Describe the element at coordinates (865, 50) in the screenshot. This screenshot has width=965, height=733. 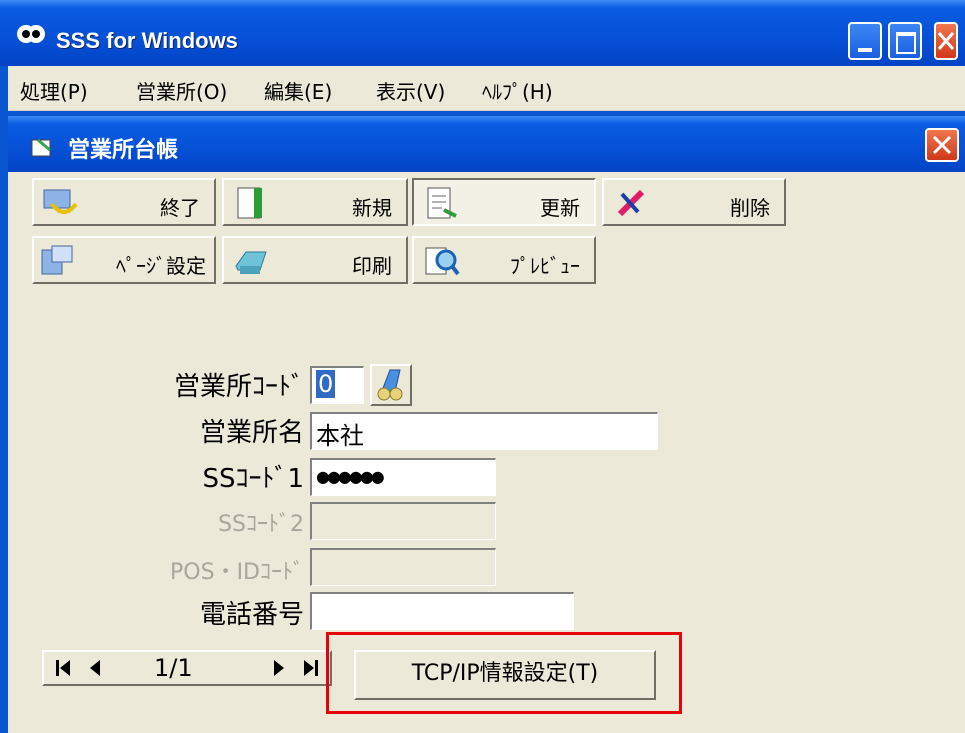
I see `minimize-icon` at that location.